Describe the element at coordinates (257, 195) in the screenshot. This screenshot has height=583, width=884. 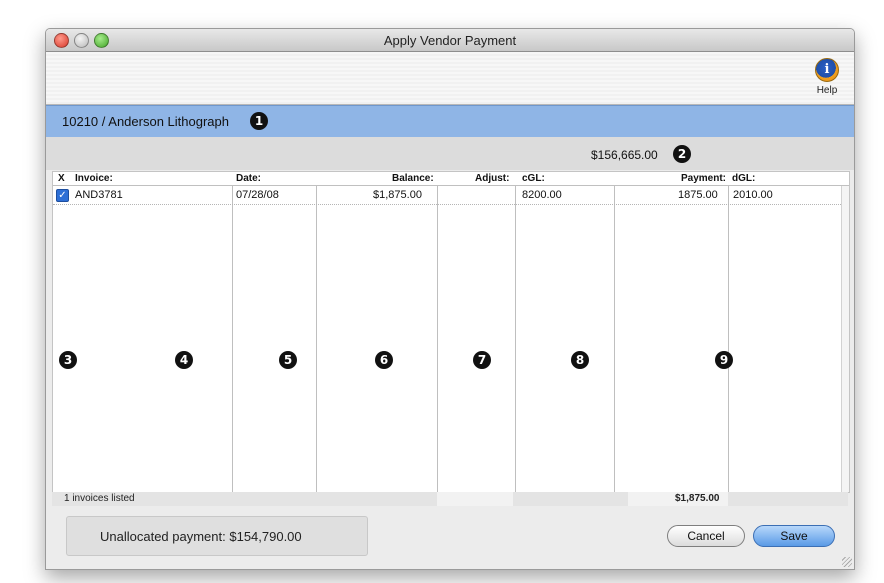
I see `cell-date: 07/28/08` at that location.